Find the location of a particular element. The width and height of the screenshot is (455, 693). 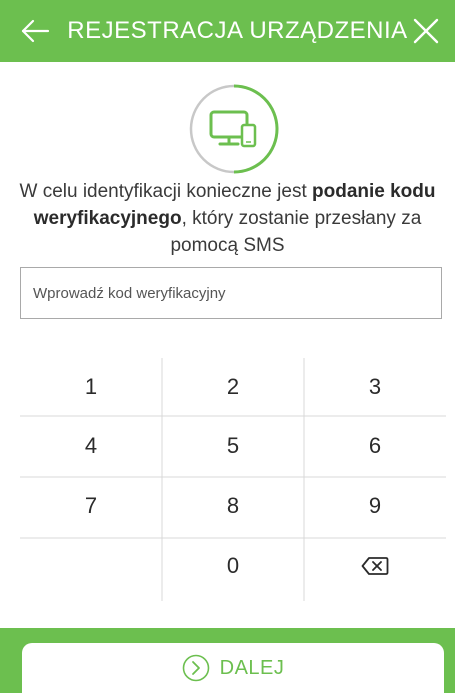

key-0: 0 is located at coordinates (233, 566).